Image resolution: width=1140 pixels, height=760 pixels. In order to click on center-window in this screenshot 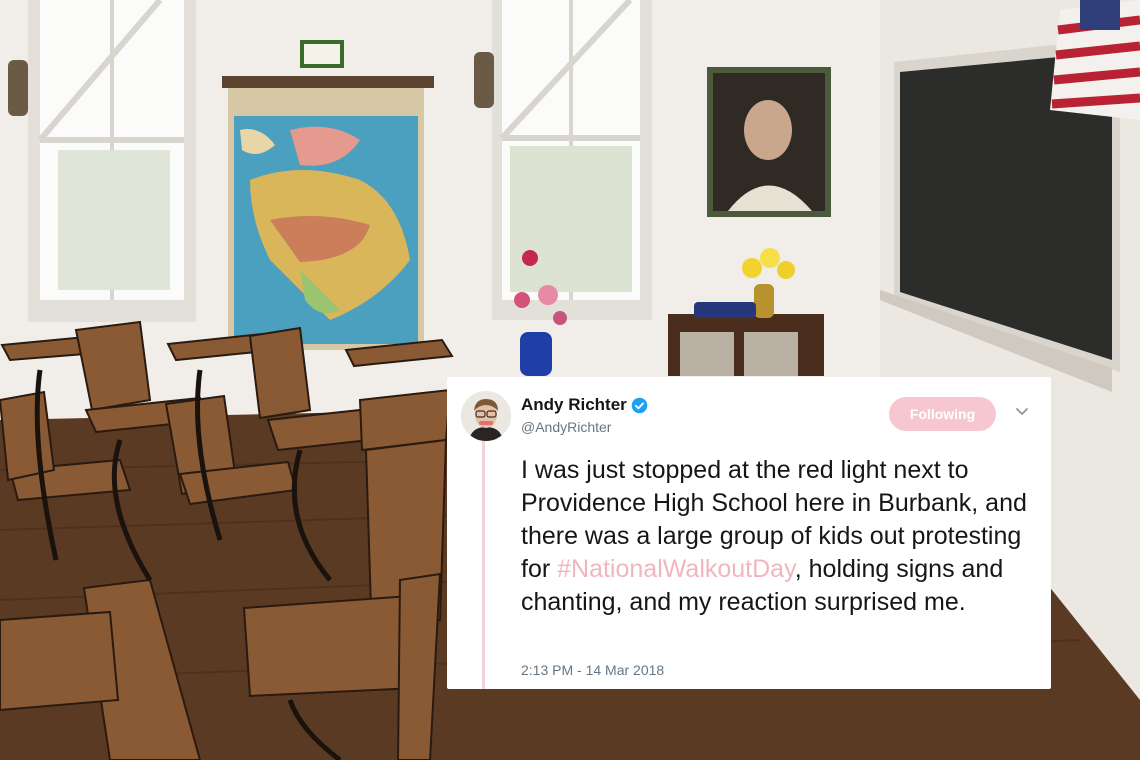, I will do `click(572, 160)`.